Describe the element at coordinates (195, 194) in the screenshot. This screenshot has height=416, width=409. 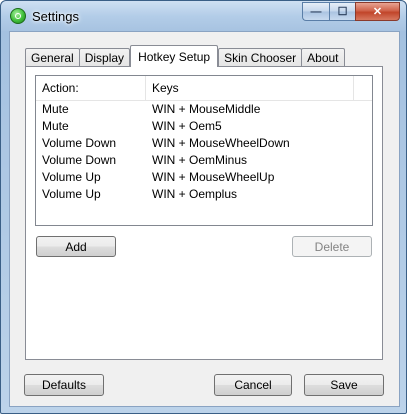
I see `keys-cell: WIN + Oemplus` at that location.